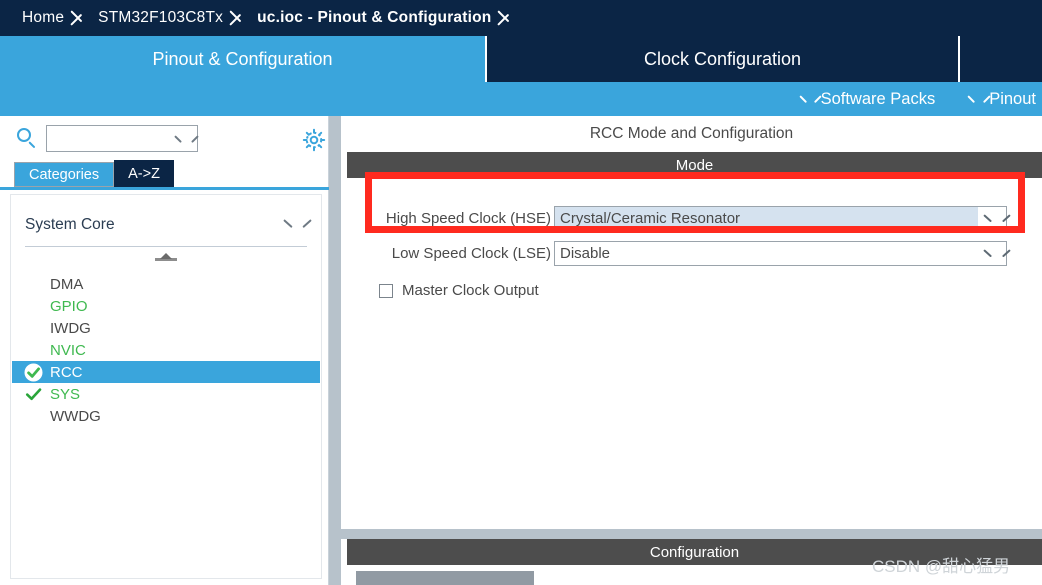  I want to click on lse-value: Disable, so click(585, 253).